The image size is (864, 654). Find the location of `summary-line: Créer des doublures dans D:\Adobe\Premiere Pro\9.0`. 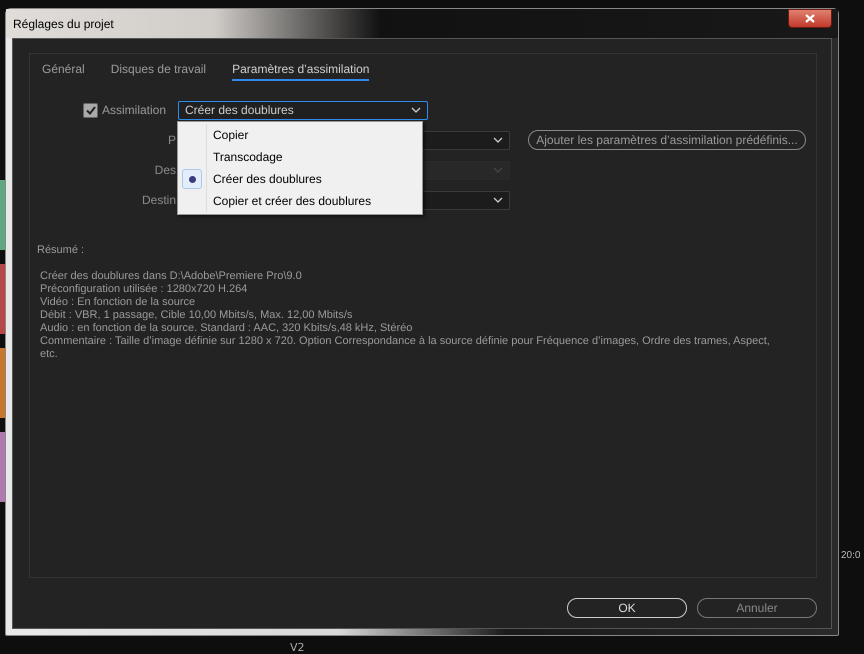

summary-line: Créer des doublures dans D:\Adobe\Premiere Pro\9.0 is located at coordinates (171, 276).